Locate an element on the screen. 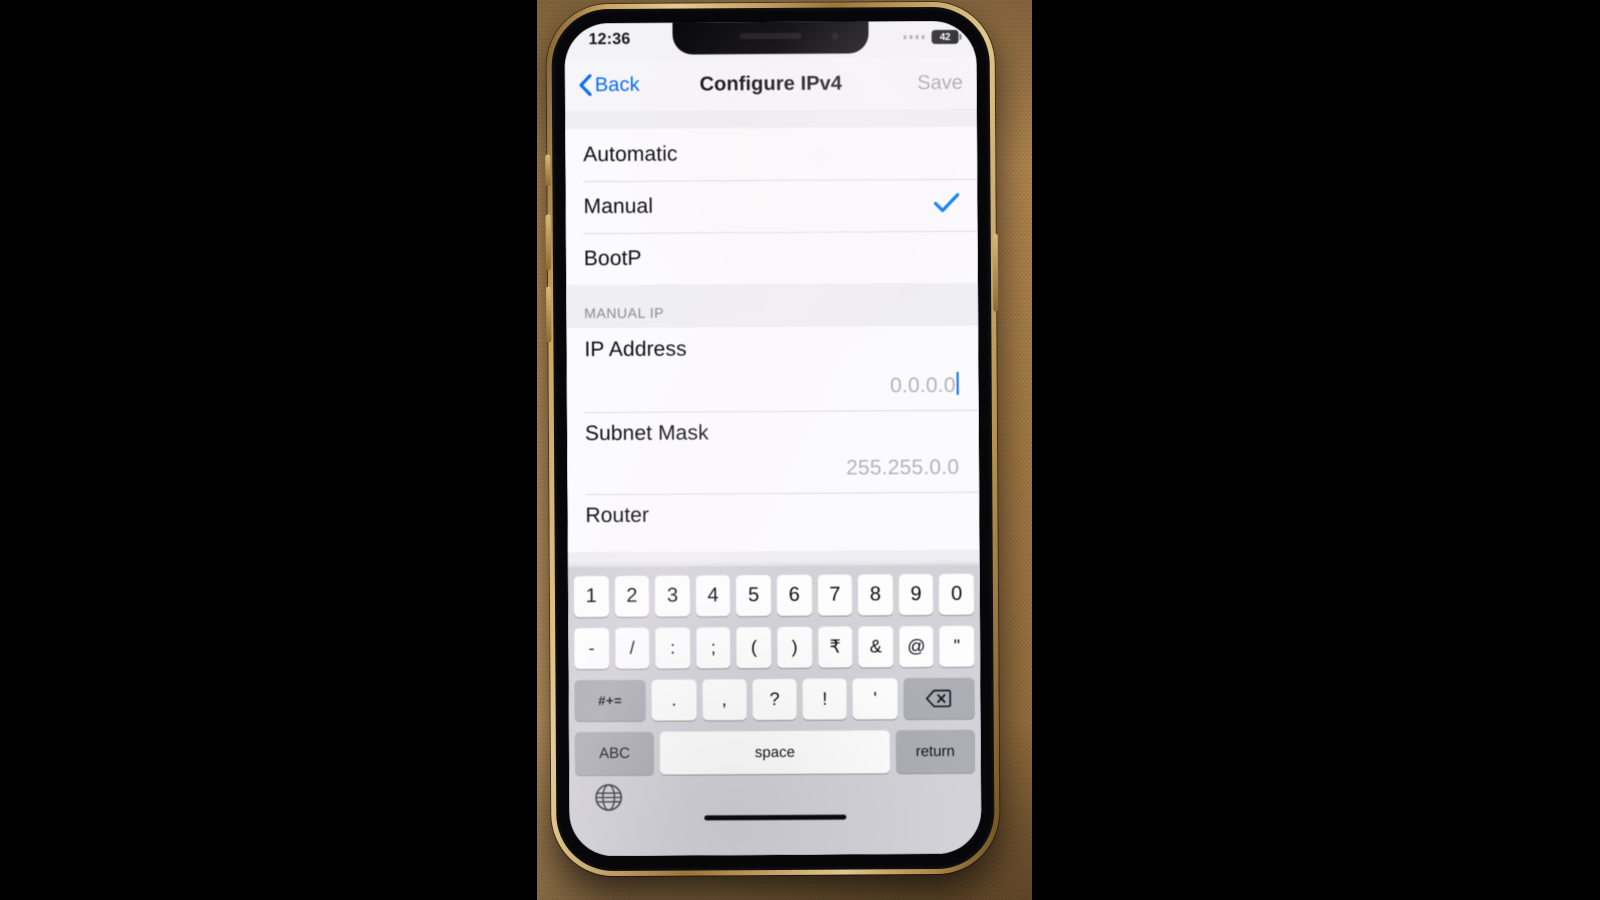  key-space: space is located at coordinates (775, 752).